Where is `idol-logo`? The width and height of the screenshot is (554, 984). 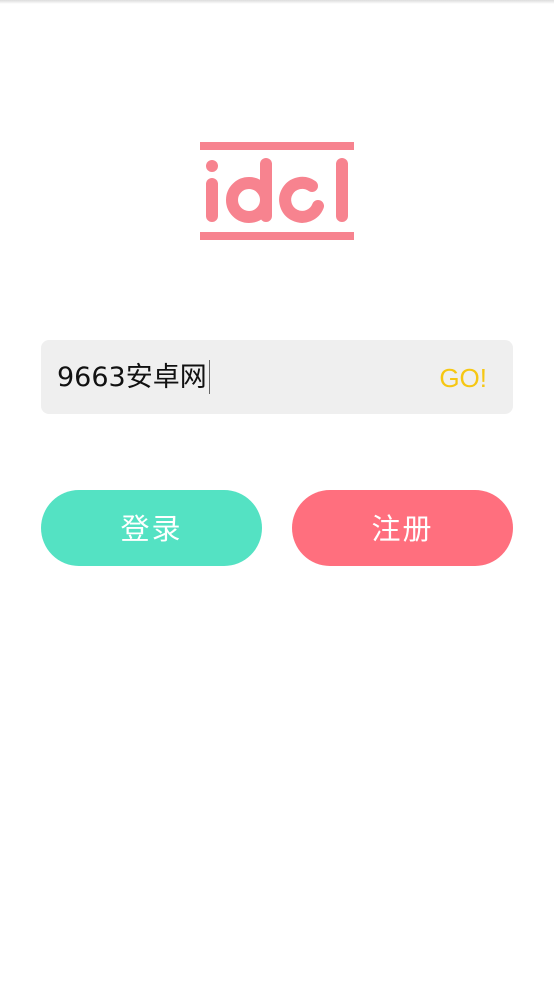
idol-logo is located at coordinates (277, 192).